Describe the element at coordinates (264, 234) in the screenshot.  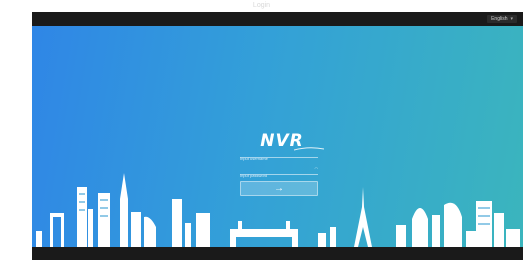
I see `tower-bridge` at that location.